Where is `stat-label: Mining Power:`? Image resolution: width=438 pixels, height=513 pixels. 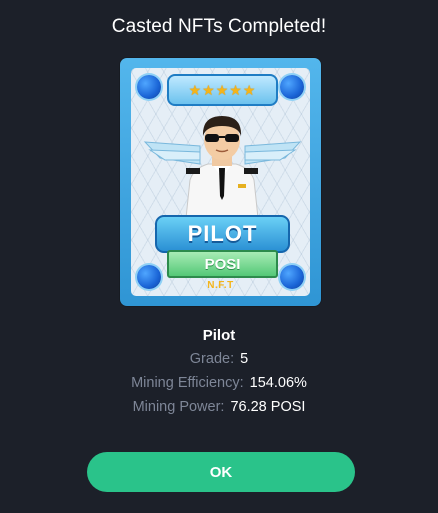
stat-label: Mining Power: is located at coordinates (178, 407).